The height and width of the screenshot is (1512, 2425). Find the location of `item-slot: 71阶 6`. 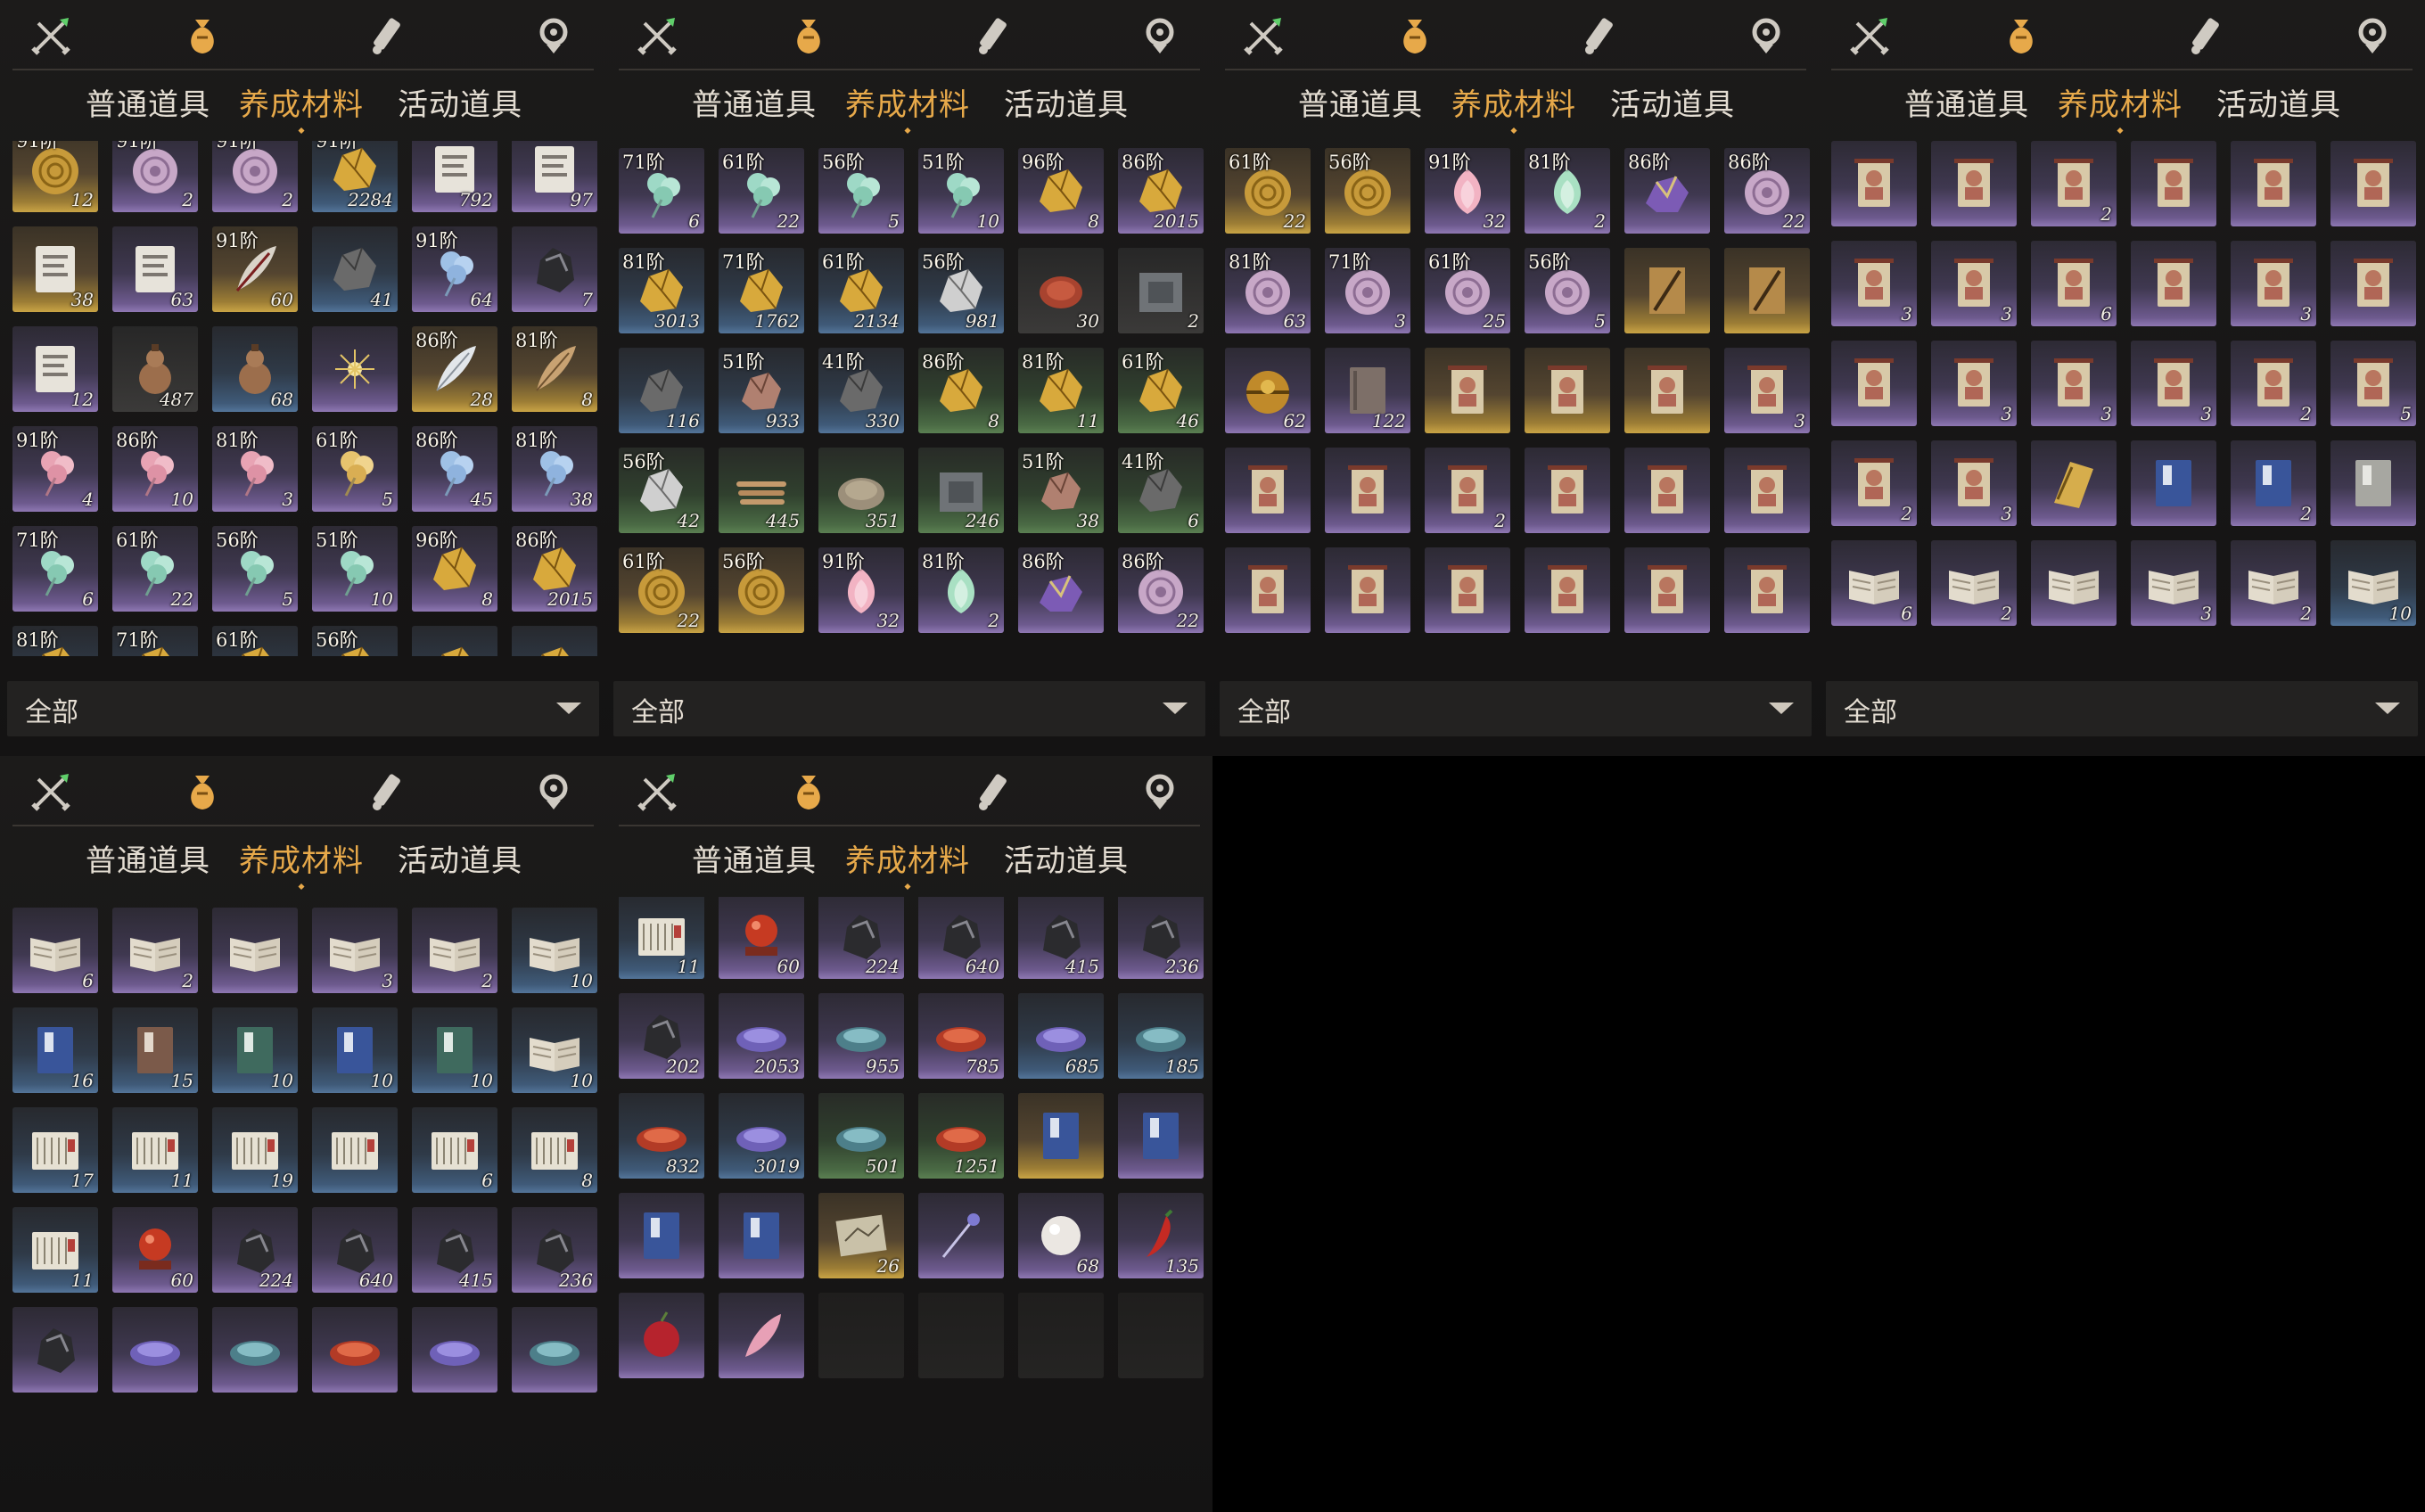

item-slot: 71阶 6 is located at coordinates (55, 569).